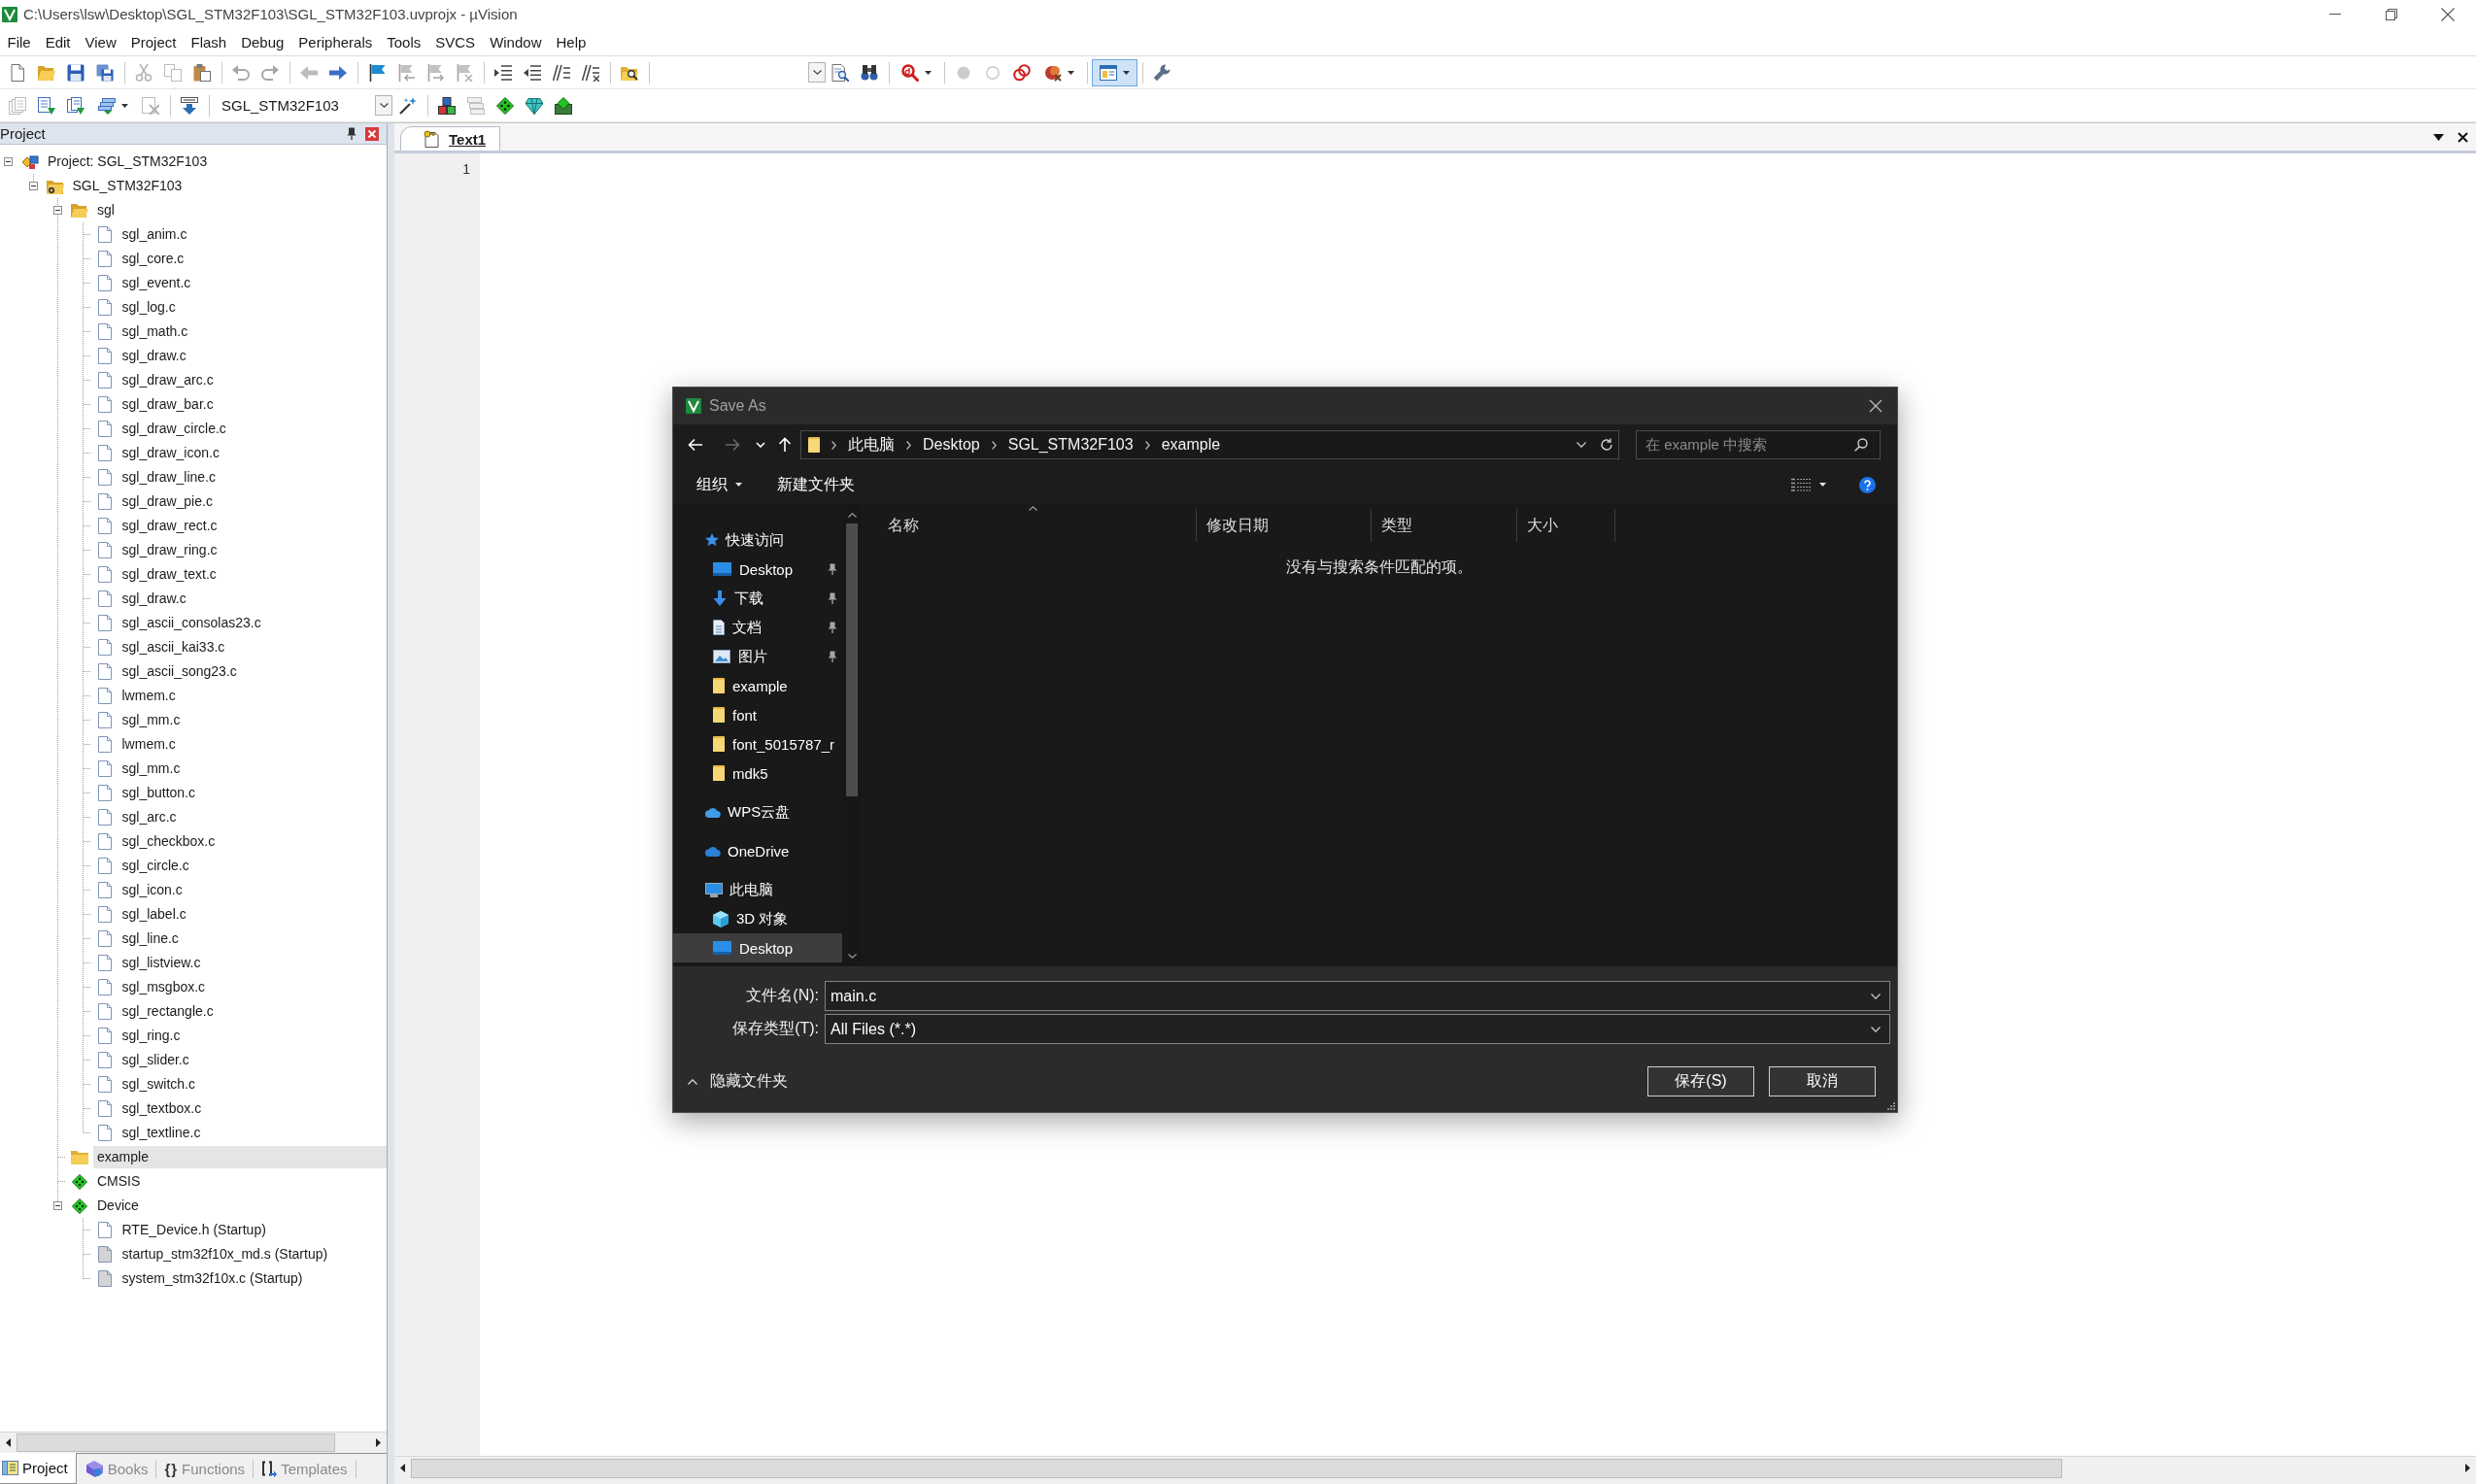 This screenshot has height=1484, width=2476. I want to click on tree-item: sgl_event.c, so click(156, 283).